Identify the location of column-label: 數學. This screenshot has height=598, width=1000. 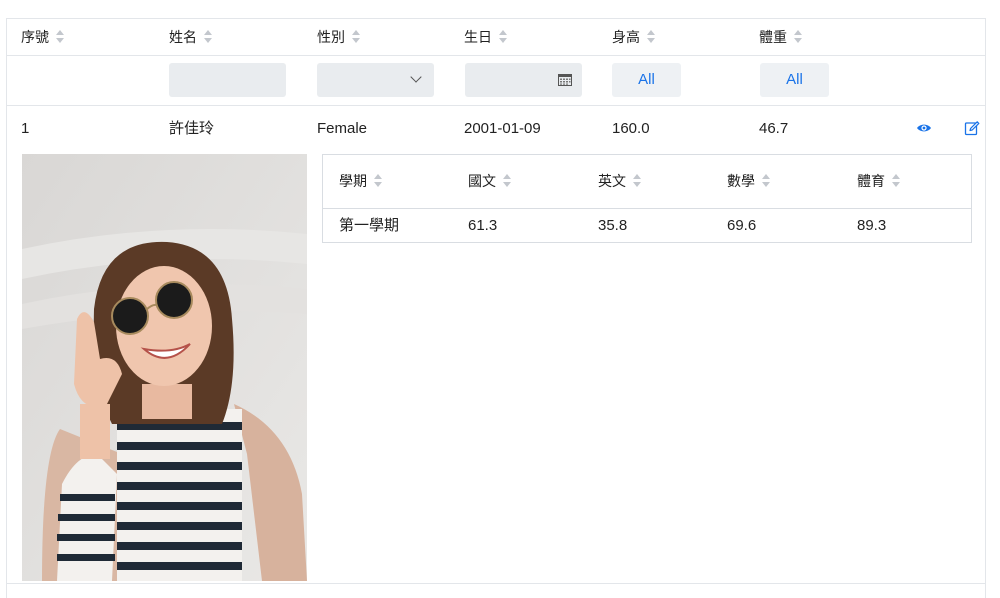
(741, 181).